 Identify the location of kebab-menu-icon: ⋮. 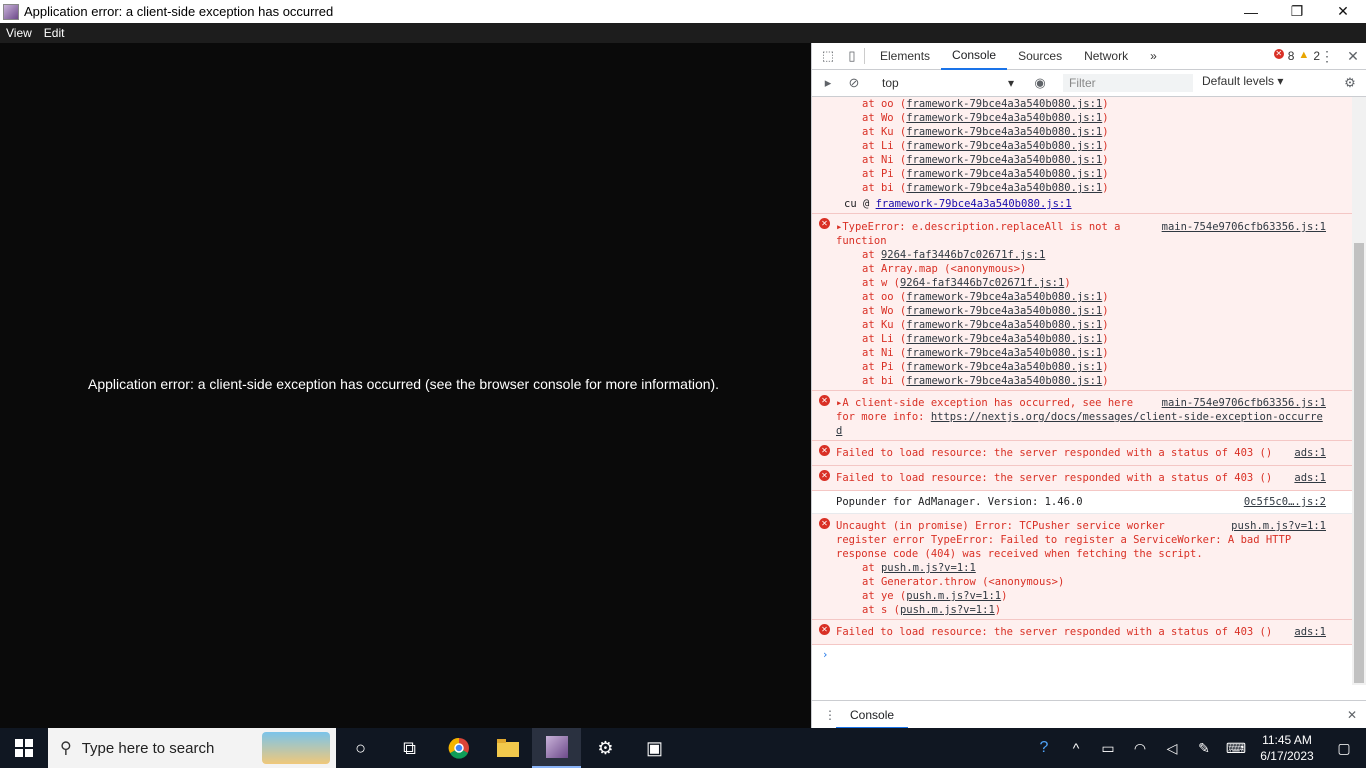
(1327, 56).